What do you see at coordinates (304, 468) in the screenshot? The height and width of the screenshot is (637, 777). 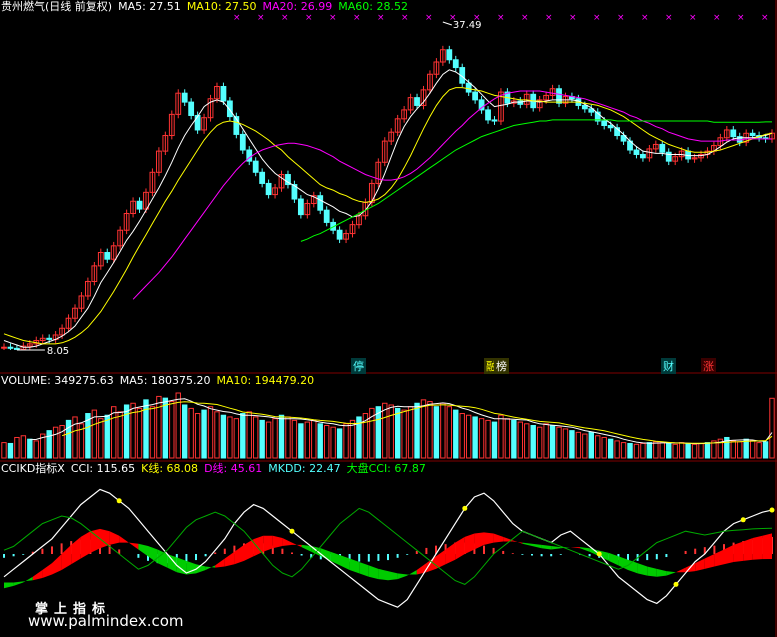 I see `mkdd-label: MKDD: 22.47` at bounding box center [304, 468].